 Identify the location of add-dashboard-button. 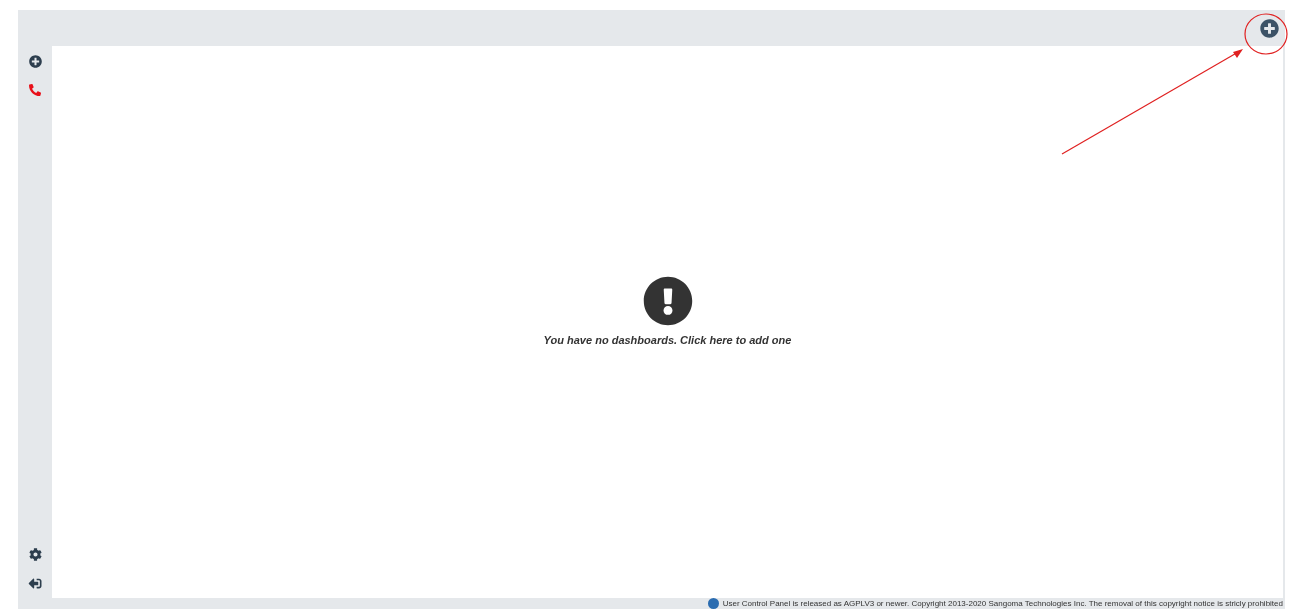
(1269, 28).